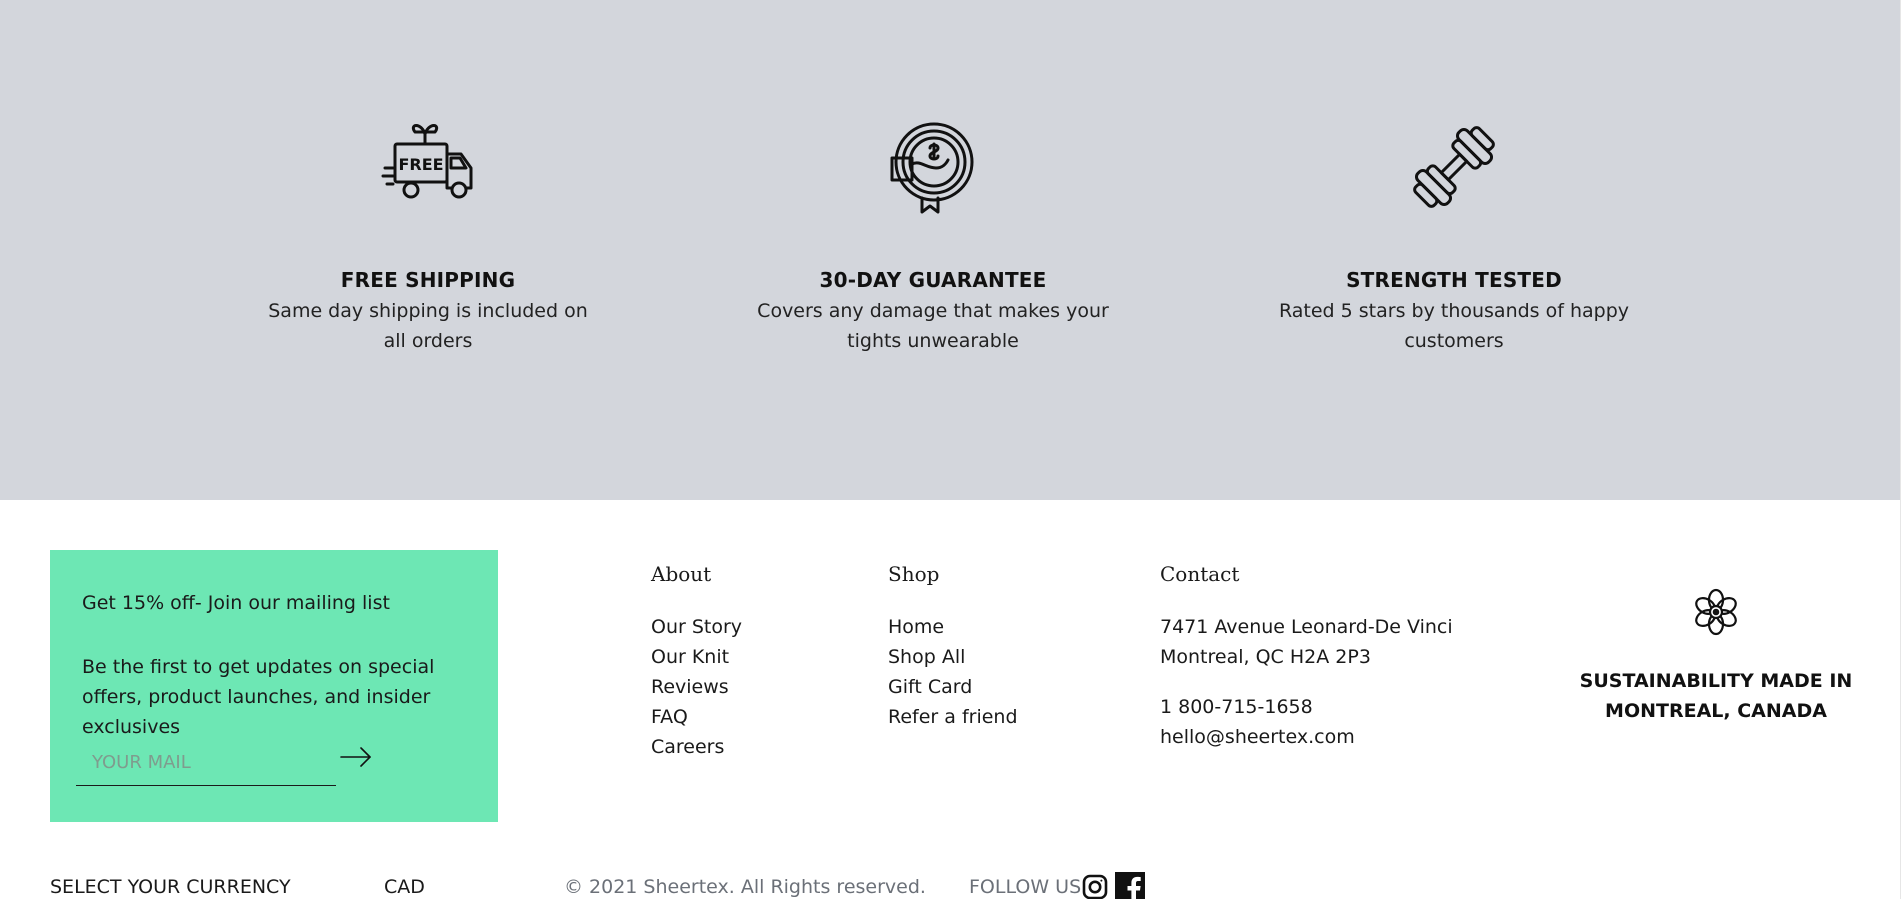  I want to click on about-heading: About, so click(681, 574).